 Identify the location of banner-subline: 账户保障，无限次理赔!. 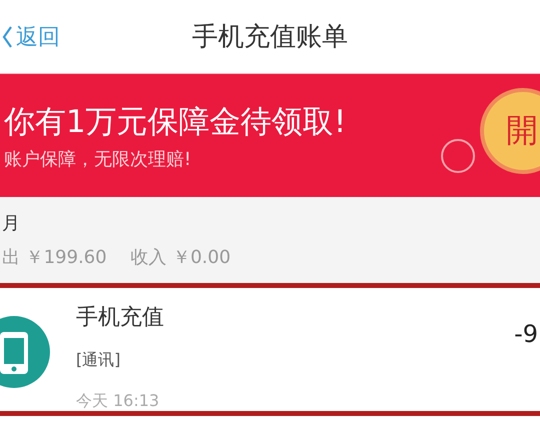
(98, 159).